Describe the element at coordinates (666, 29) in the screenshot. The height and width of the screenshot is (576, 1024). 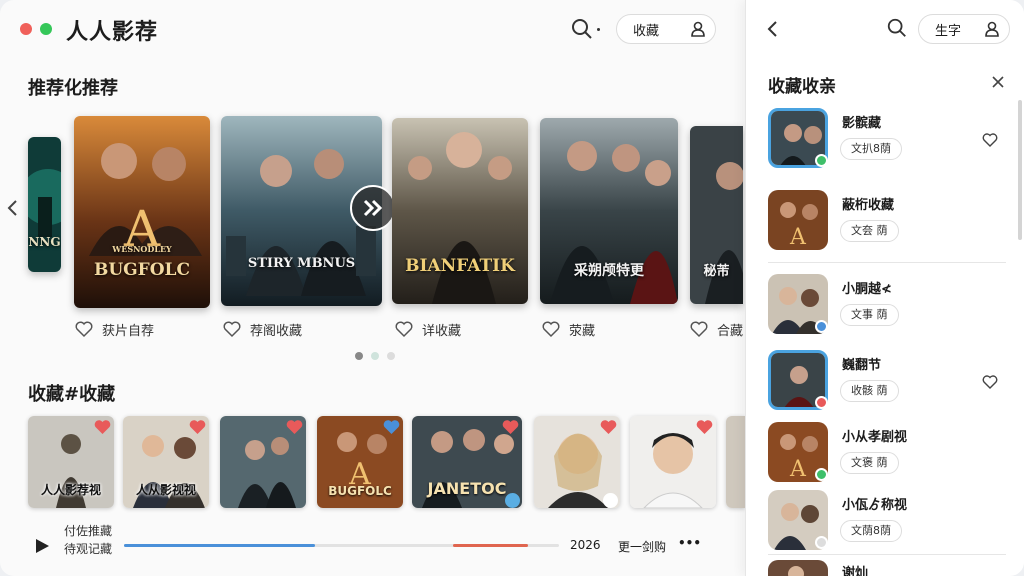
I see `favorites-button: 收藏` at that location.